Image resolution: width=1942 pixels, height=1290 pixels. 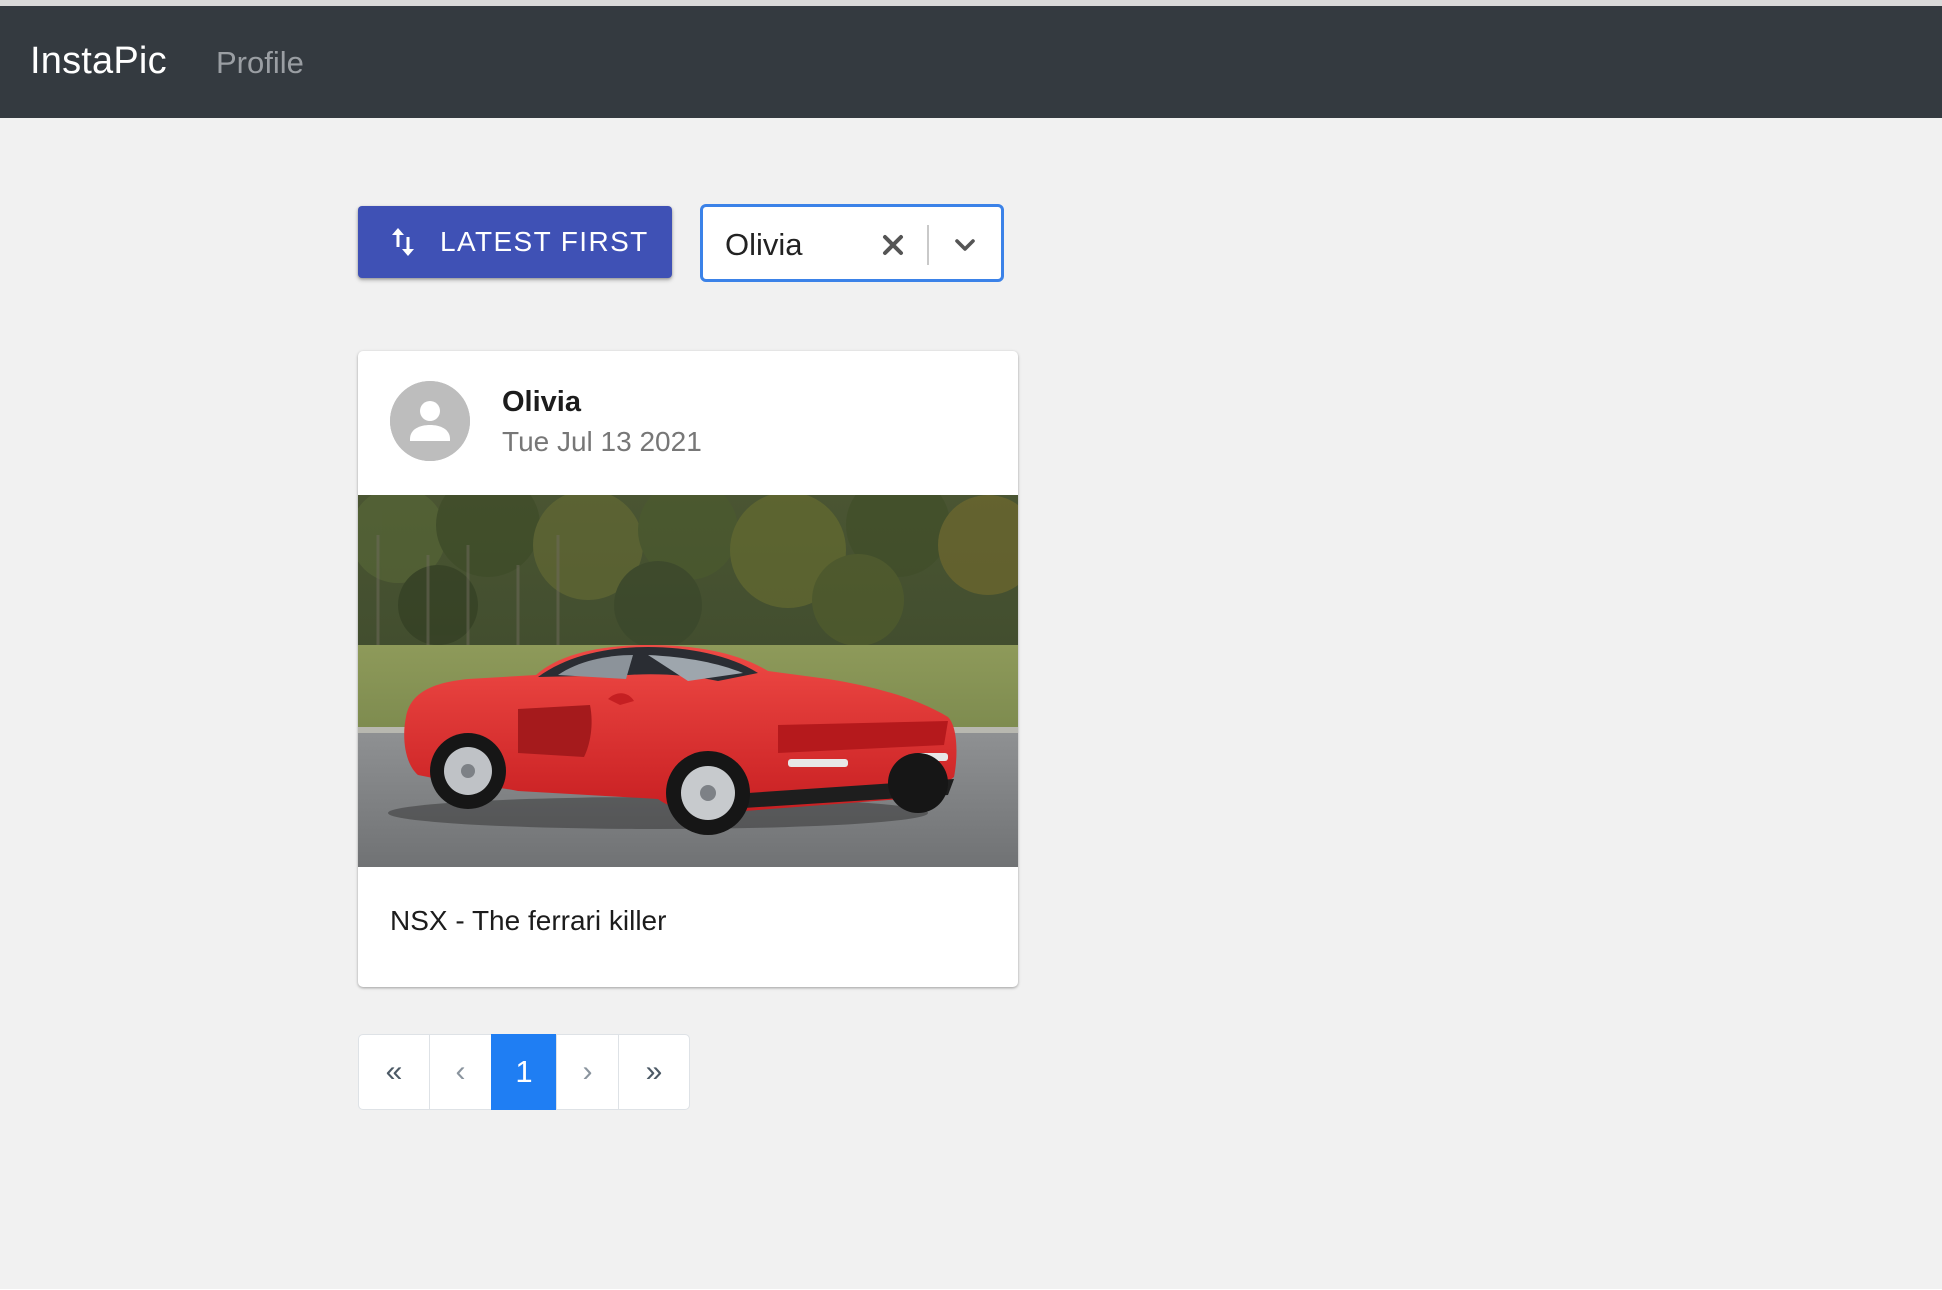 I want to click on sort-order-button: LATEST FIRST, so click(x=515, y=242).